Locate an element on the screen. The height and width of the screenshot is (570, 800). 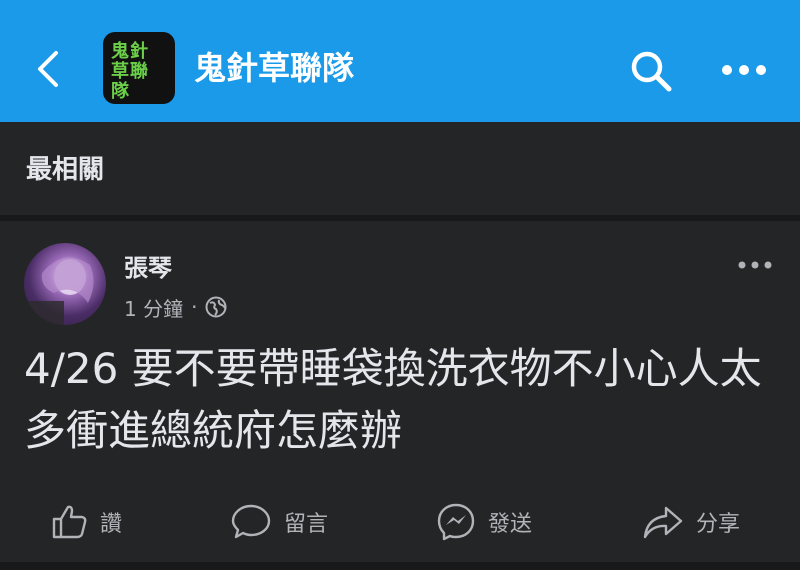
search-icon is located at coordinates (651, 71).